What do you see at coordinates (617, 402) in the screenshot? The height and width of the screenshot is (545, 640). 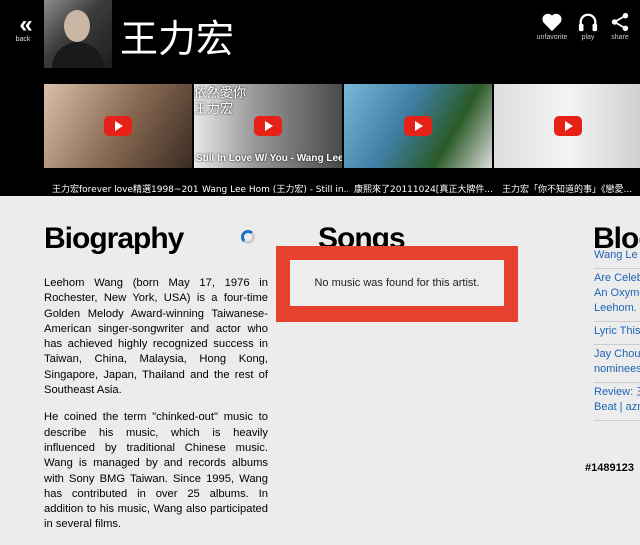 I see `blog-link: Review: 三 Beat | azn` at bounding box center [617, 402].